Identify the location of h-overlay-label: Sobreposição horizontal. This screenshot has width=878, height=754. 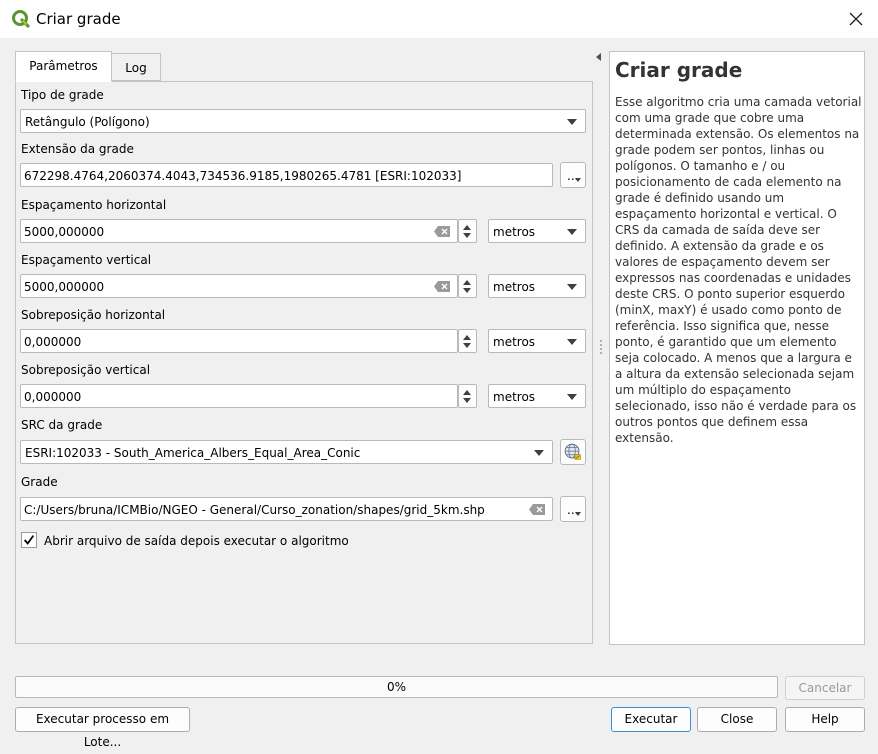
(93, 315).